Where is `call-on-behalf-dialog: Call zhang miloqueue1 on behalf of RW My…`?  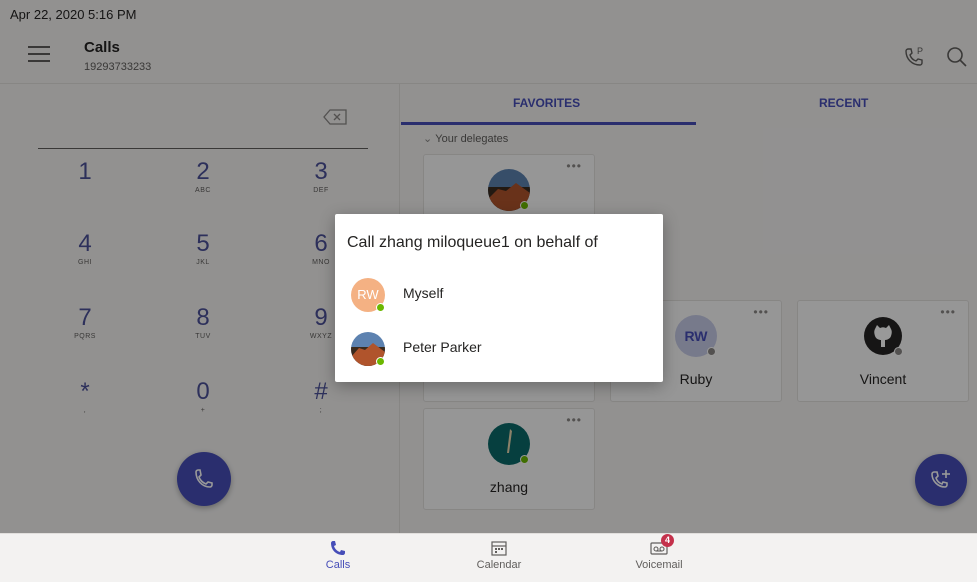 call-on-behalf-dialog: Call zhang miloqueue1 on behalf of RW My… is located at coordinates (499, 298).